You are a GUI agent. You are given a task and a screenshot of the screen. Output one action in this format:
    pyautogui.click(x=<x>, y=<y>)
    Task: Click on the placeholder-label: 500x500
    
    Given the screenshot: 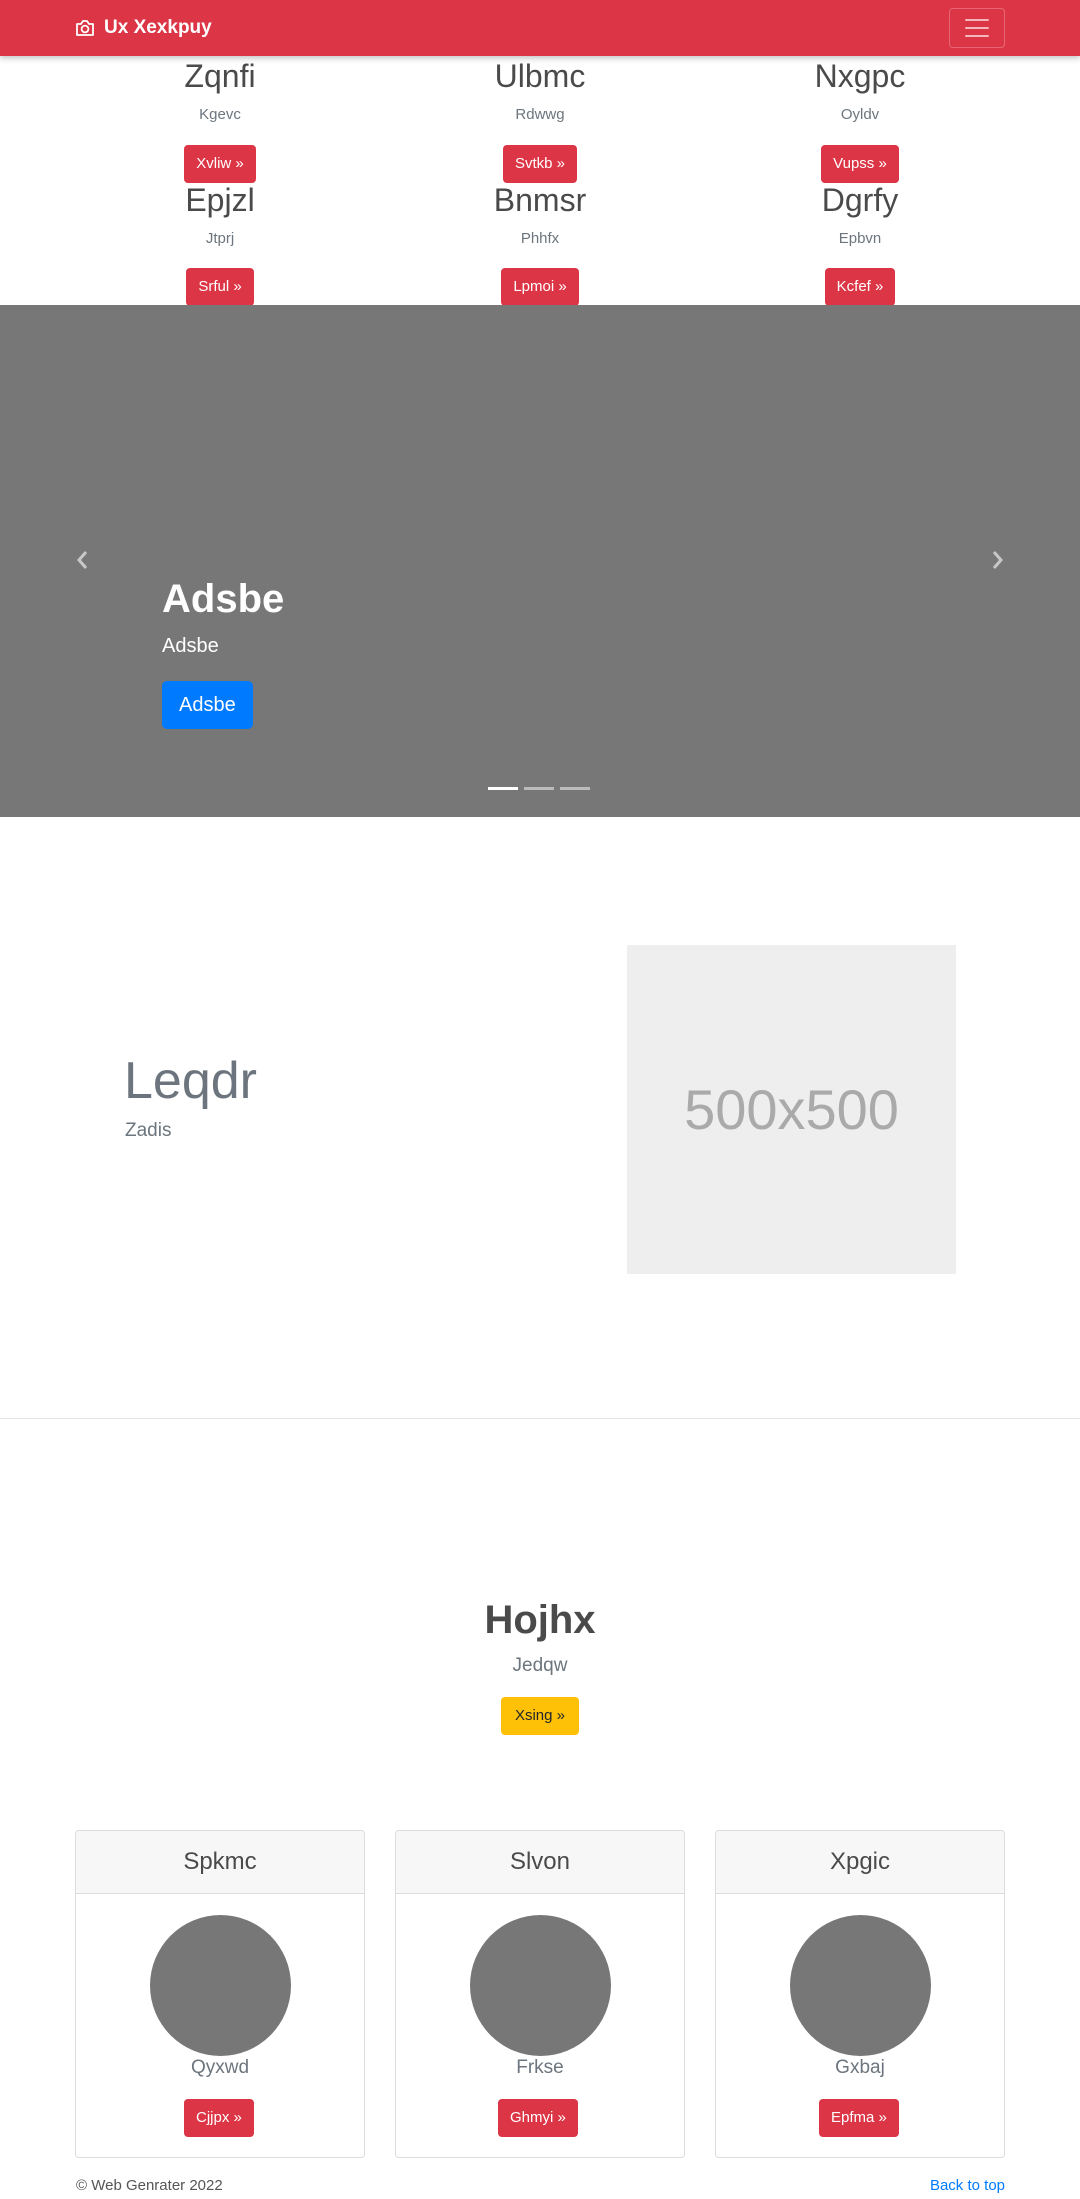 What is the action you would take?
    pyautogui.click(x=791, y=1109)
    